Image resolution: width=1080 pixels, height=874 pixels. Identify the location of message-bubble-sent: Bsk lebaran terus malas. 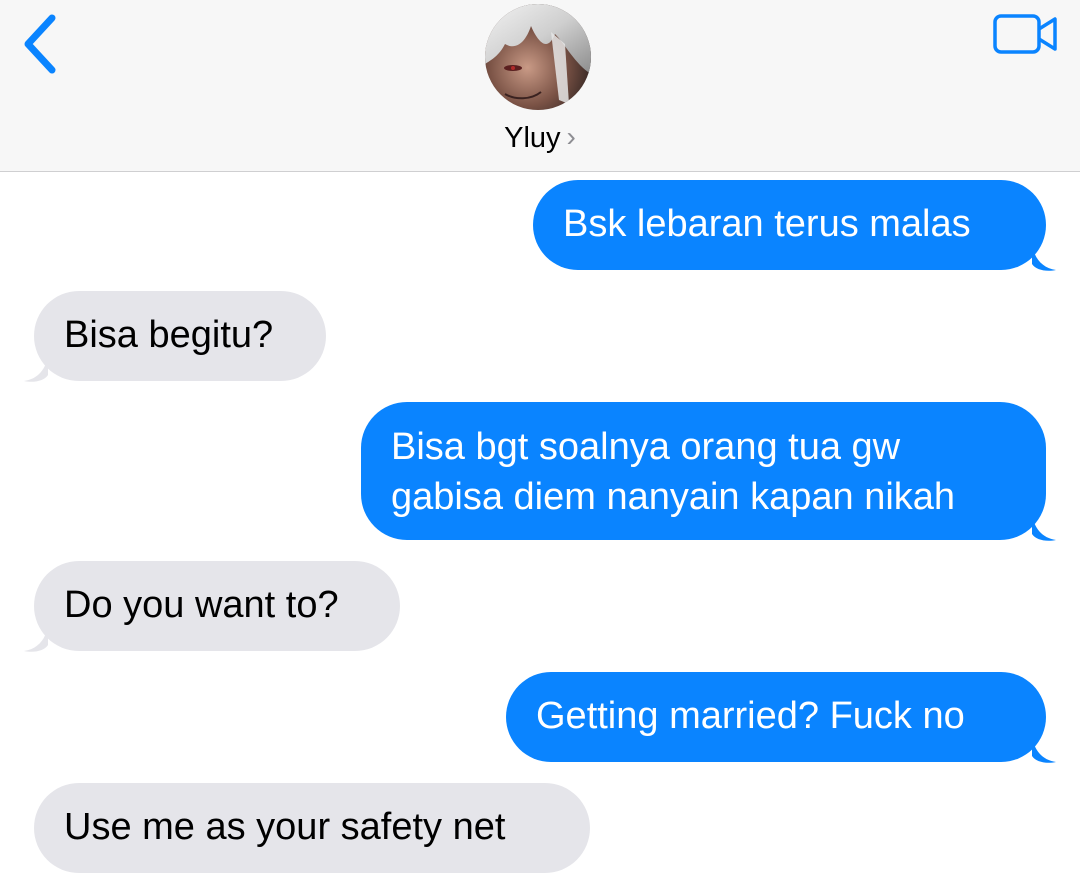
(789, 225).